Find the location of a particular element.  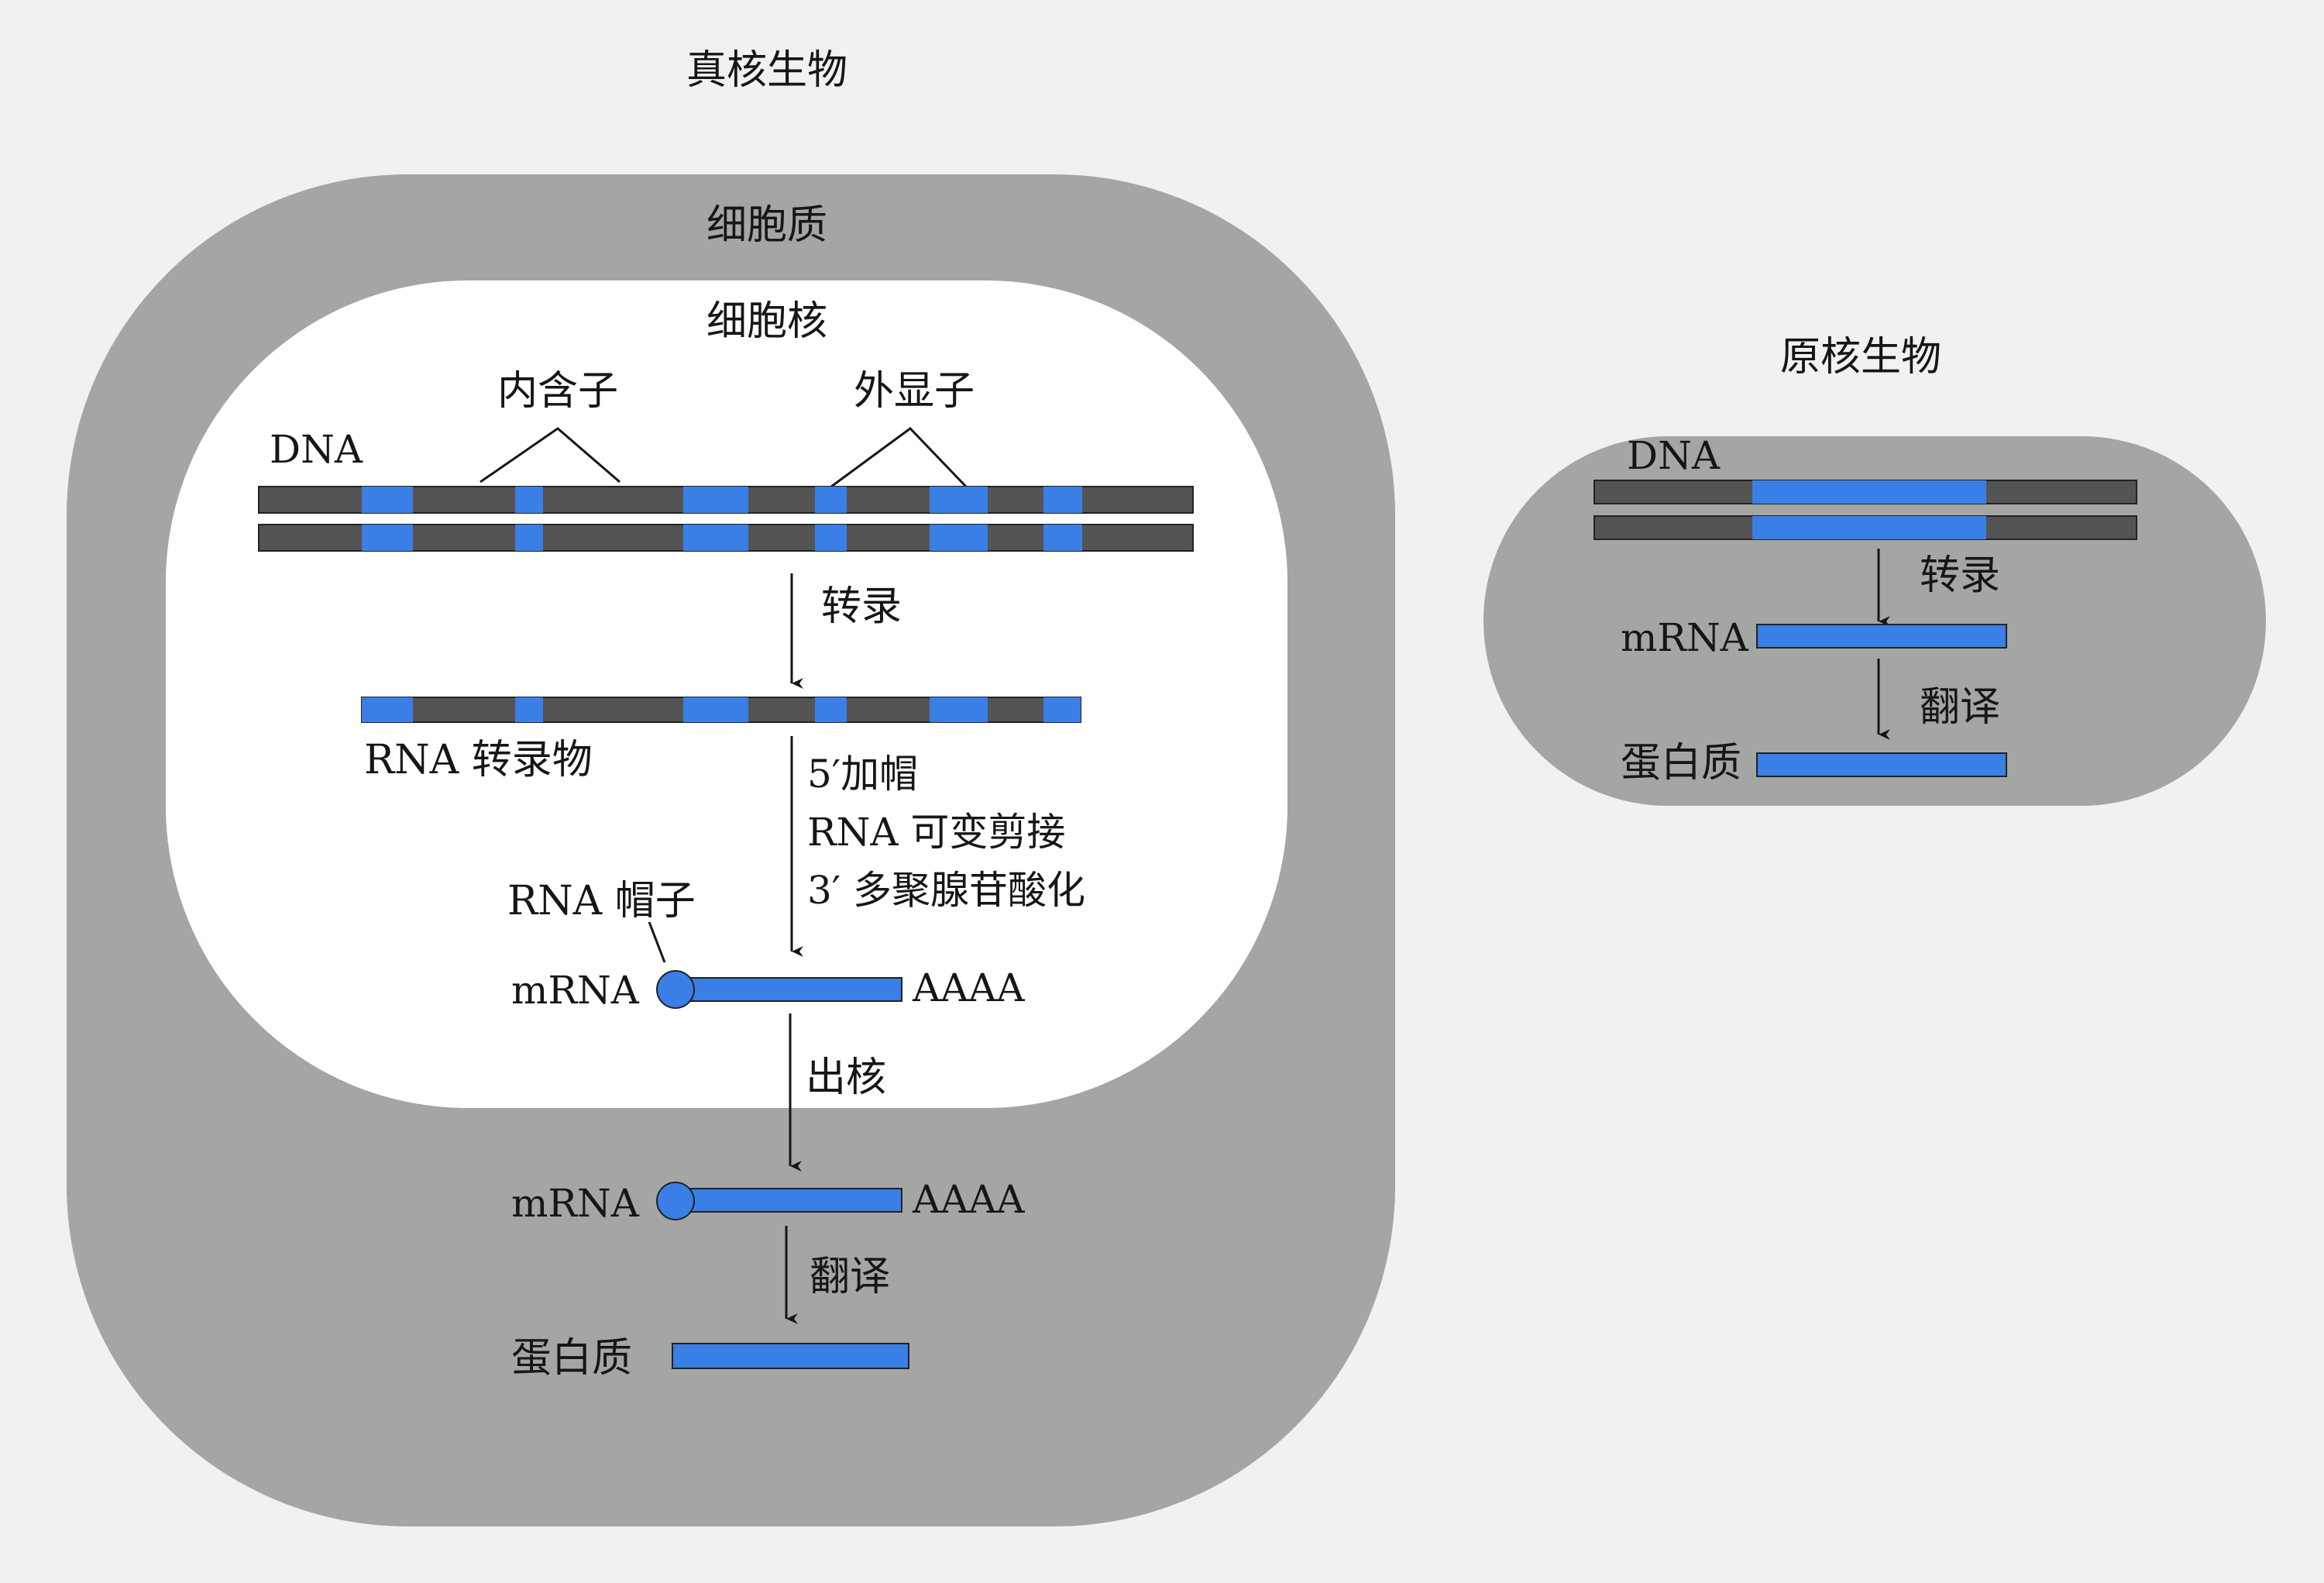

prokaryote-dna-bottom-strand is located at coordinates (1865, 527).